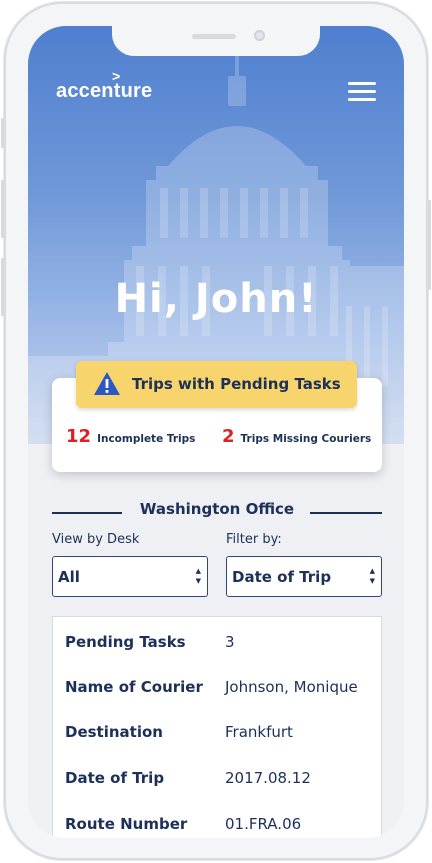 This screenshot has width=432, height=863. Describe the element at coordinates (220, 690) in the screenshot. I see `detail-row-courier: Name of Courier Johnson, Monique` at that location.